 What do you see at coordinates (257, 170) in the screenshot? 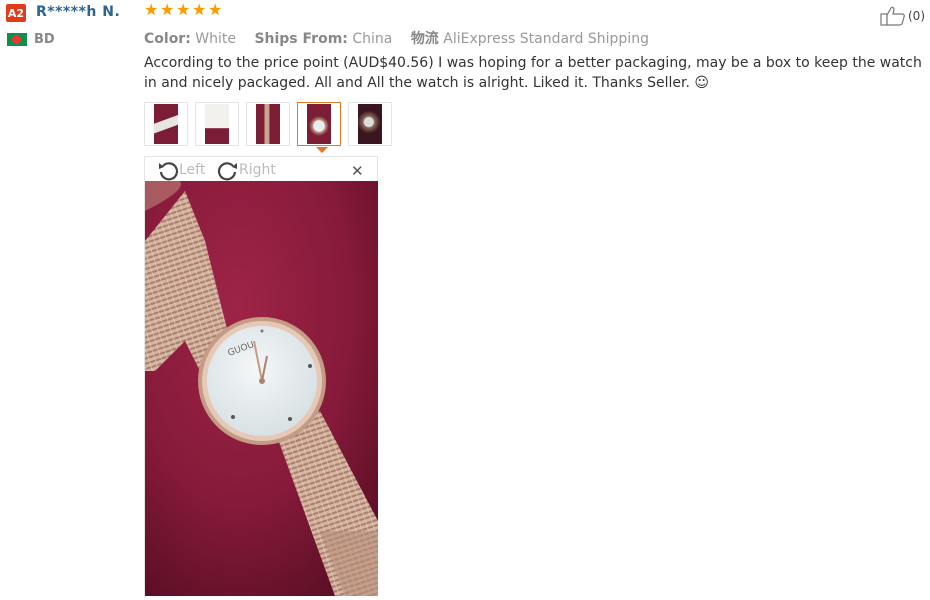
I see `rotate-right-label: Right` at bounding box center [257, 170].